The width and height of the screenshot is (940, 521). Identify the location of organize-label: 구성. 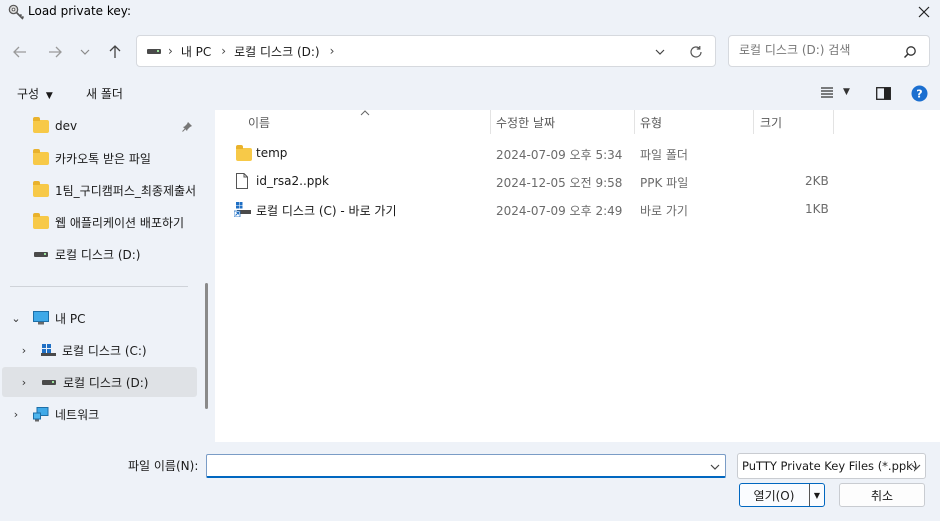
(28, 94).